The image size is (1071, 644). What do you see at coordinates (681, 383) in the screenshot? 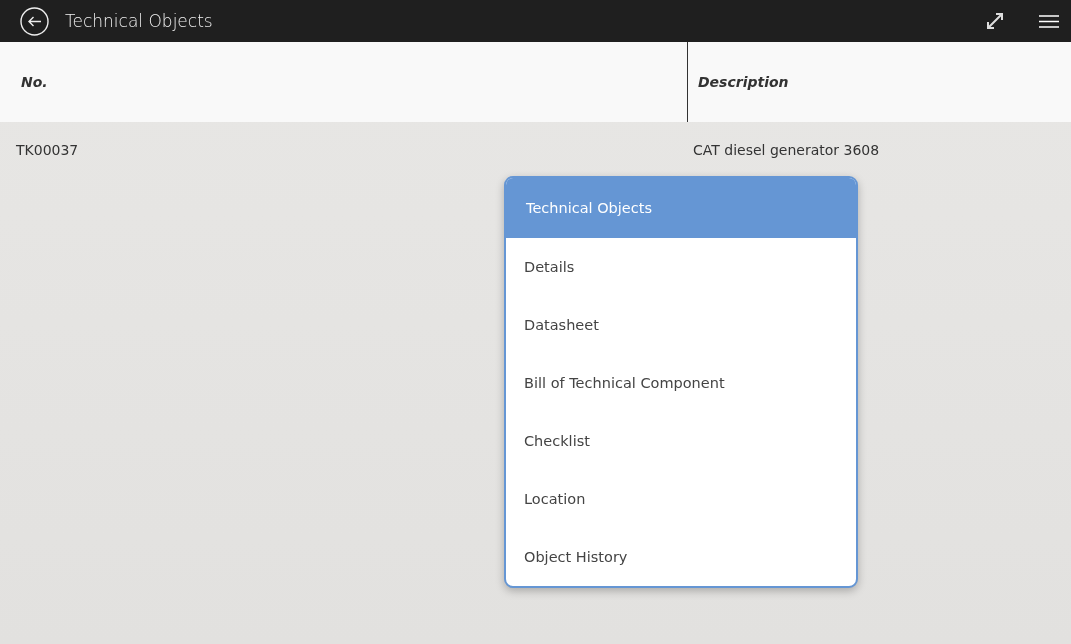
I see `menu-item: Bill of Technical Component` at bounding box center [681, 383].